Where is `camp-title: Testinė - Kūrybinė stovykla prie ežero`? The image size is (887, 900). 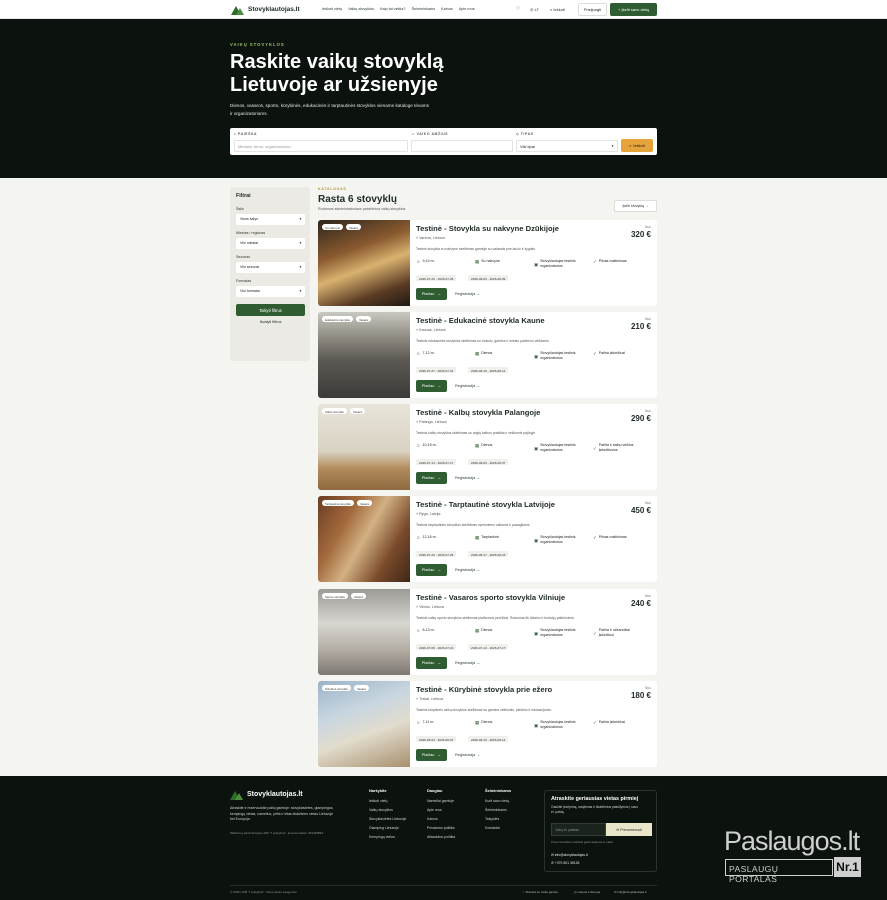 camp-title: Testinė - Kūrybinė stovykla prie ežero is located at coordinates (484, 689).